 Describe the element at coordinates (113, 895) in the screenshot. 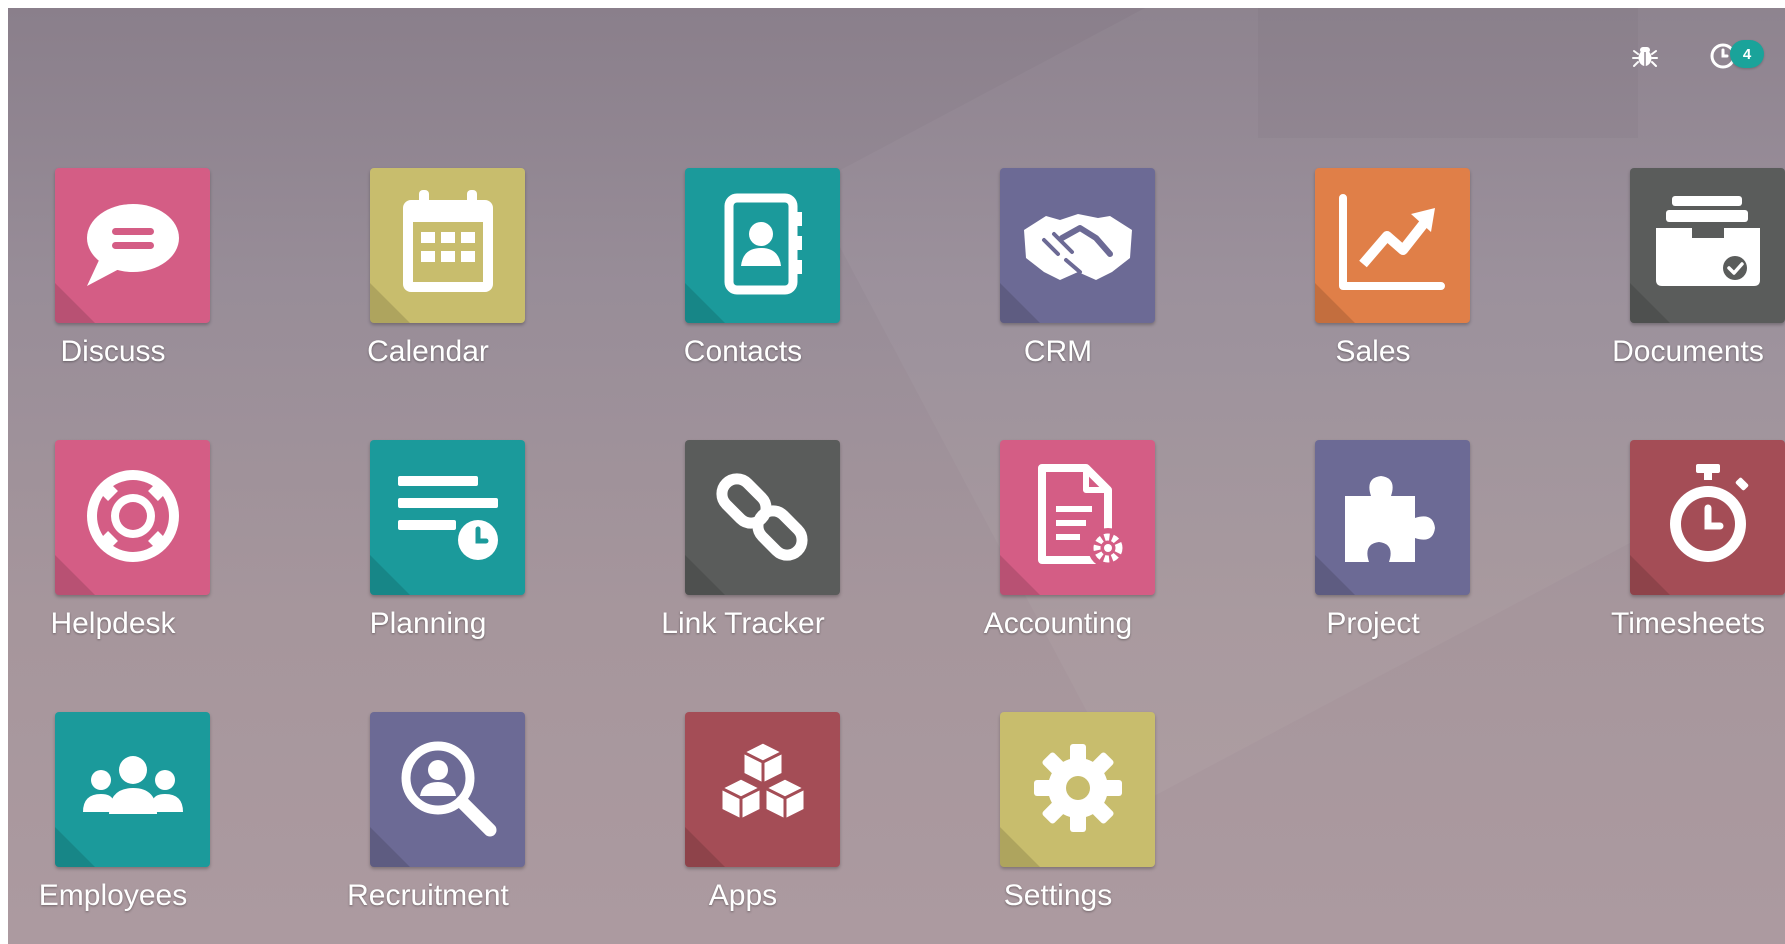

I see `app-label: Employees` at that location.